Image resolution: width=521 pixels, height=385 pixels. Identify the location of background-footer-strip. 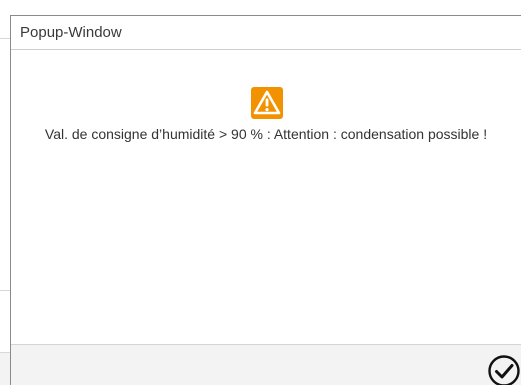
(5, 368).